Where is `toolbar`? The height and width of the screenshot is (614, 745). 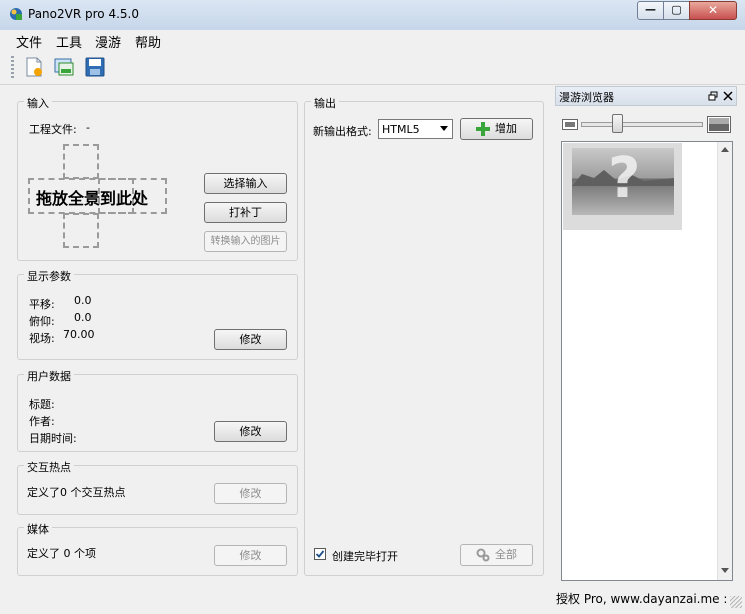
toolbar is located at coordinates (372, 67).